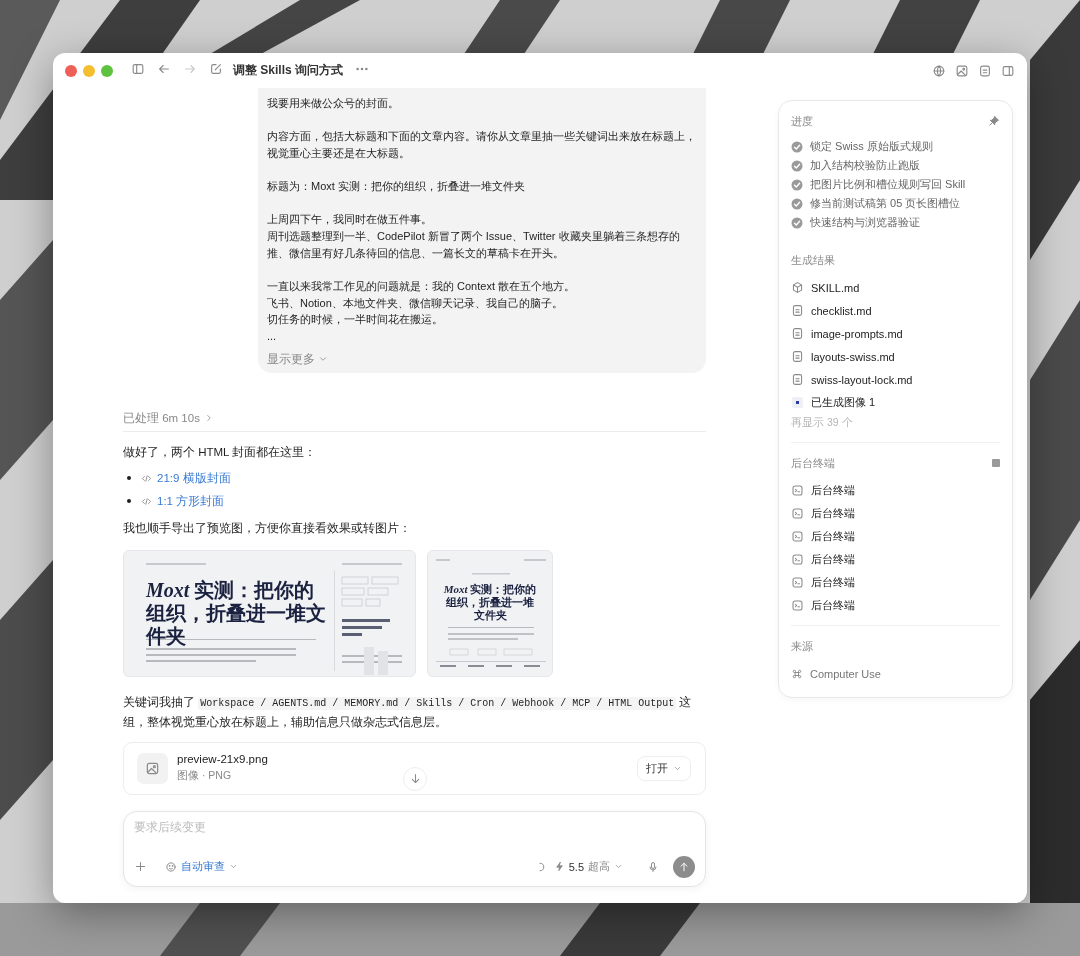  What do you see at coordinates (888, 184) in the screenshot?
I see `progress-item: 把图片比例和槽位规则写回 Skill` at bounding box center [888, 184].